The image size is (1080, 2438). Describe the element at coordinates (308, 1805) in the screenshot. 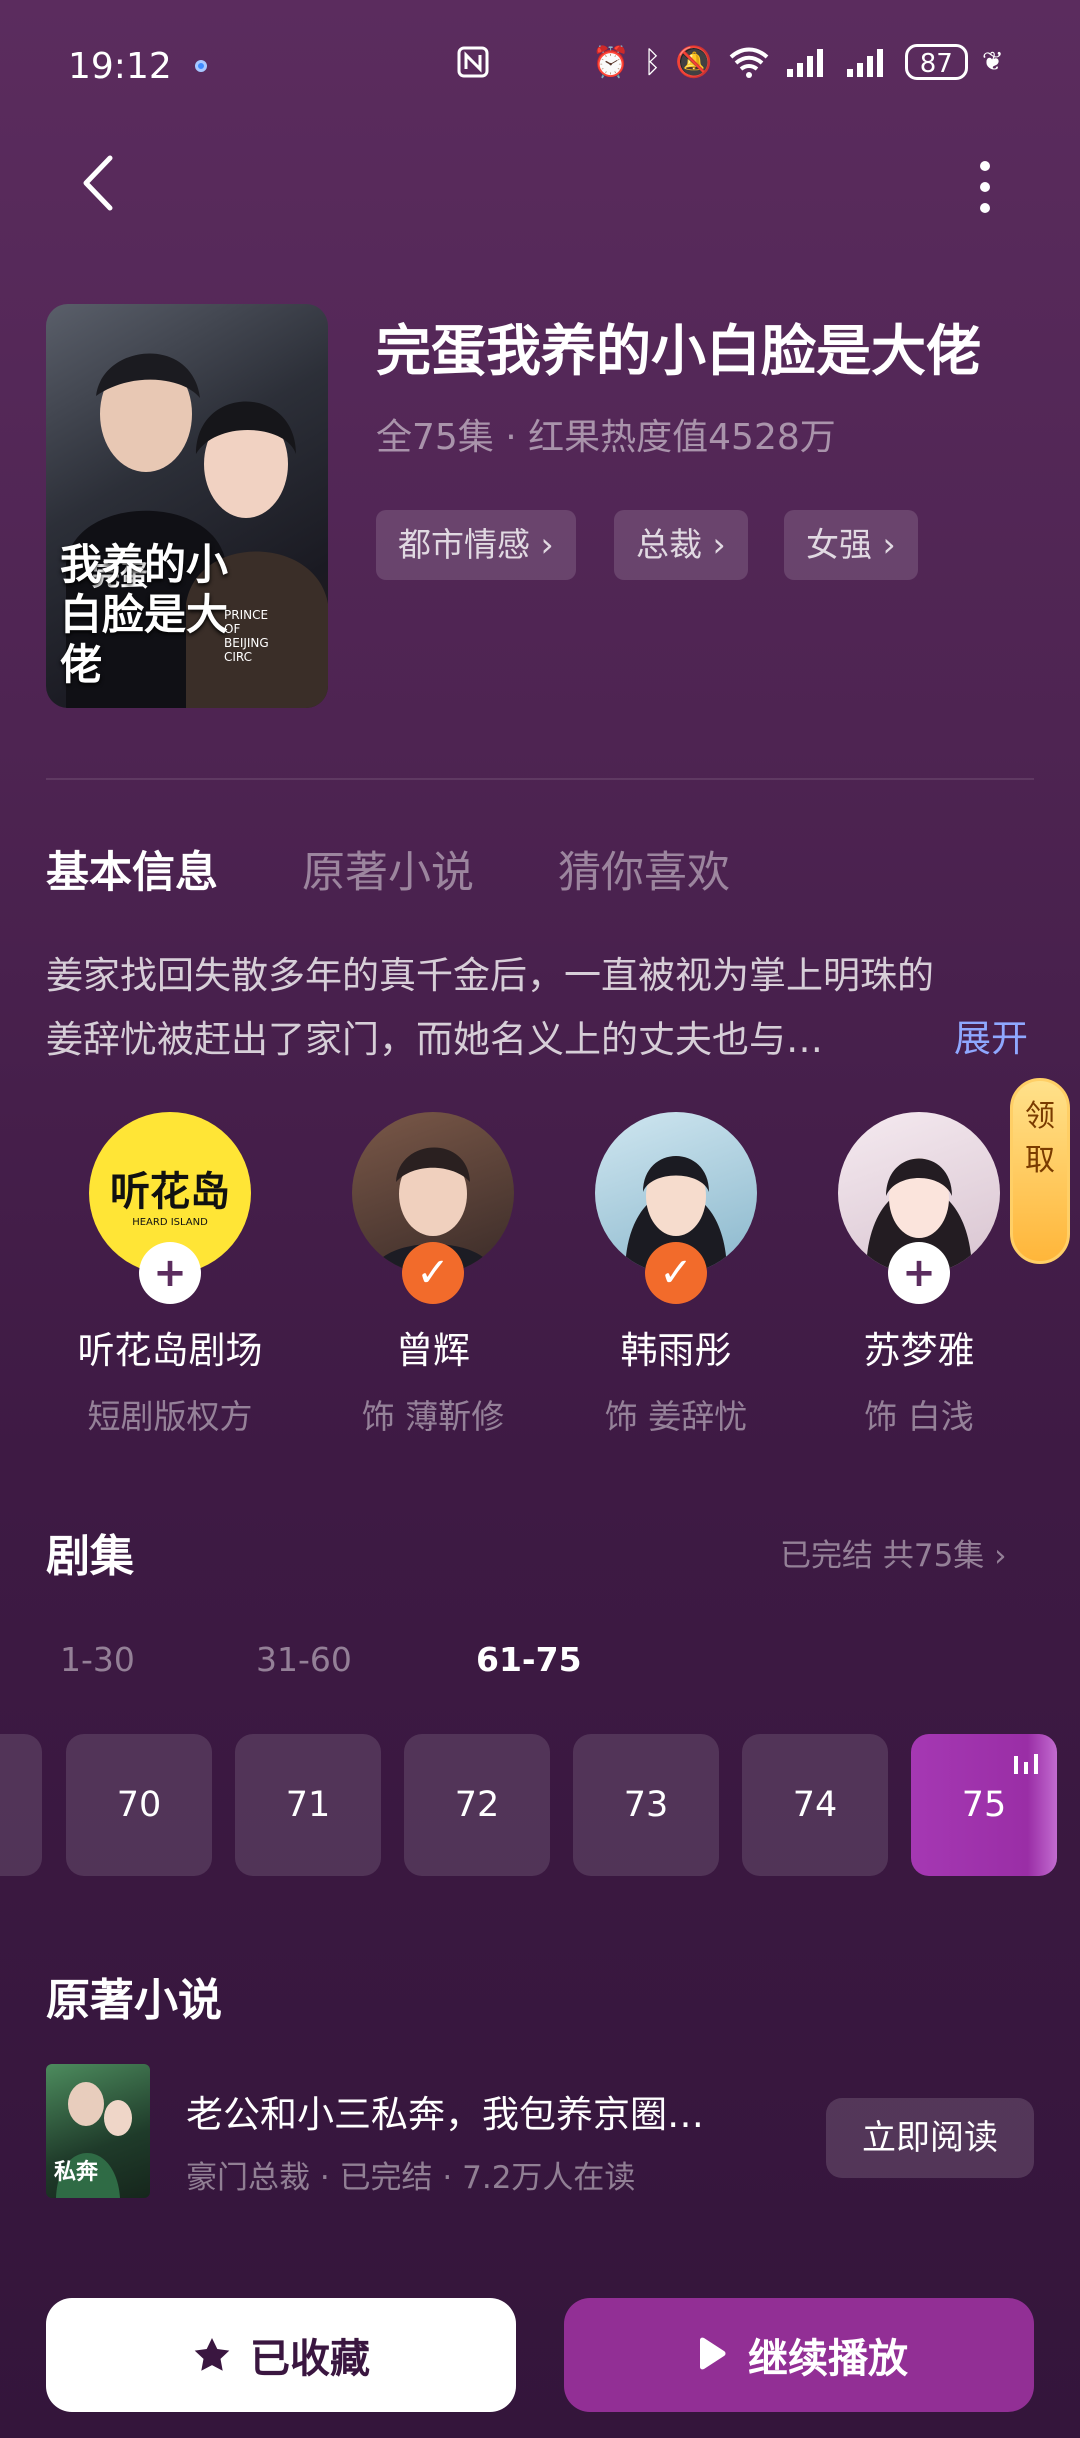

I see `episode-button: 71` at that location.